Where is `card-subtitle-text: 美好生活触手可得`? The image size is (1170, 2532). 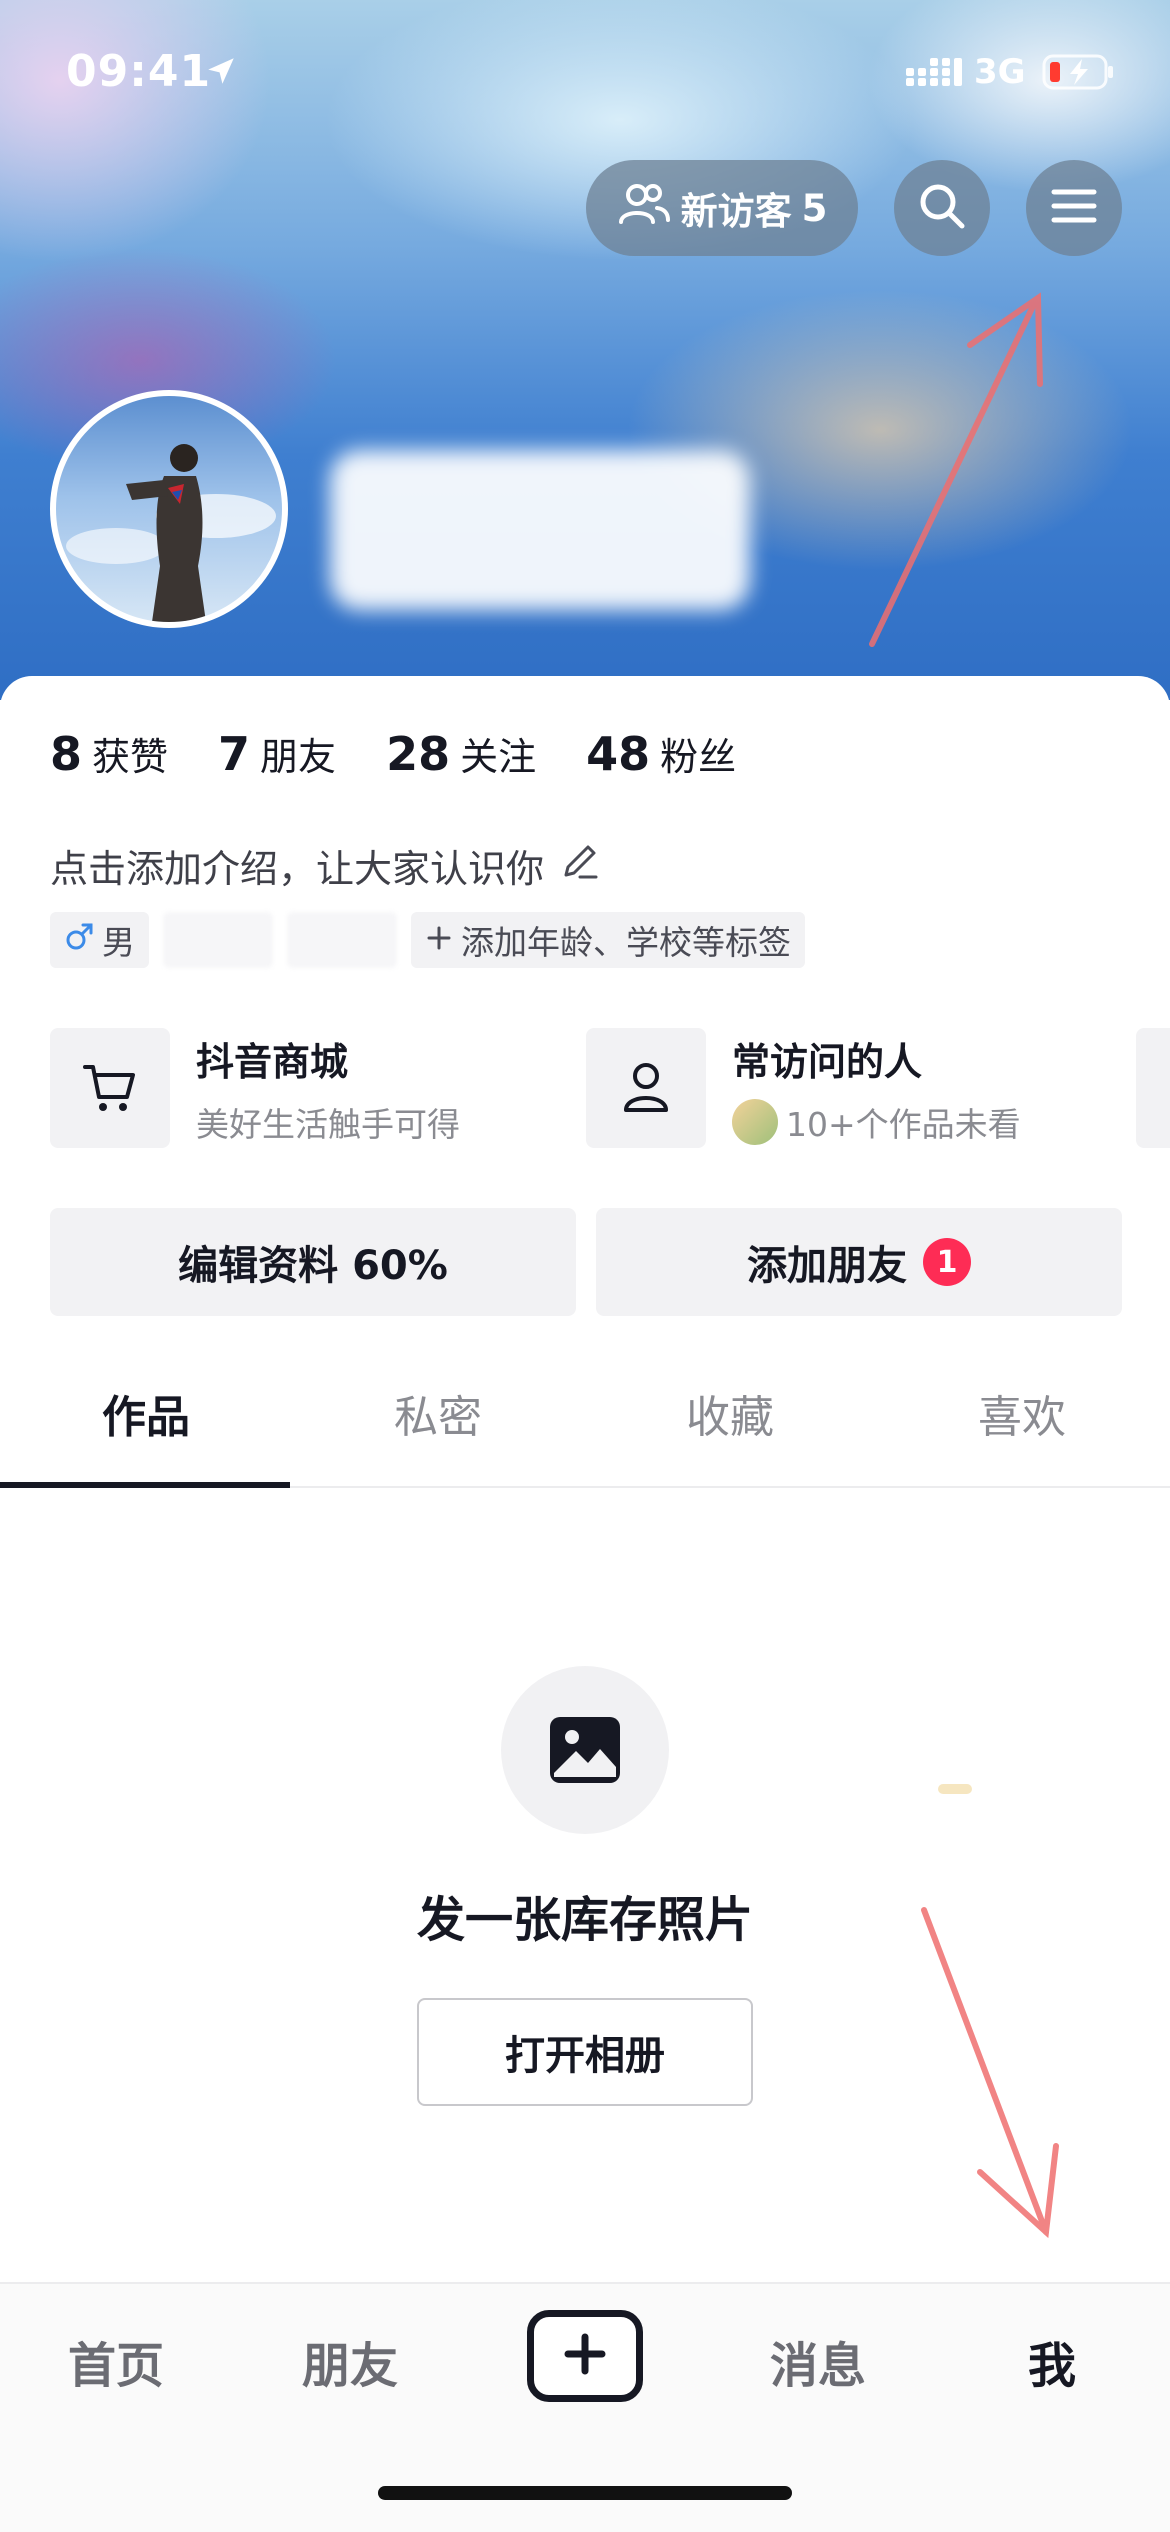
card-subtitle-text: 美好生活触手可得 is located at coordinates (328, 1124).